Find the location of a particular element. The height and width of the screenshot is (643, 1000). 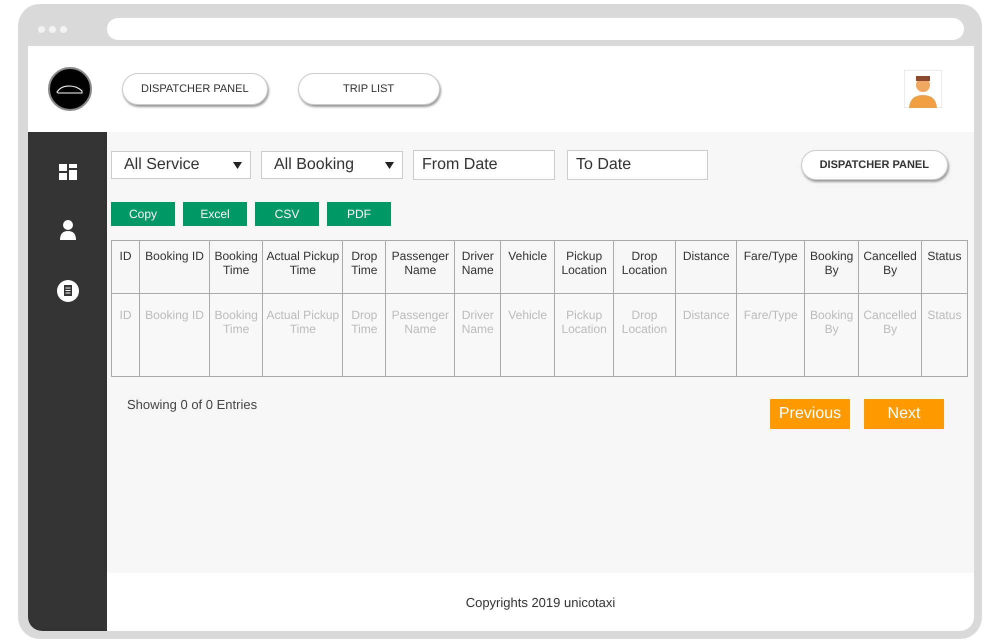

dashboard-icon is located at coordinates (67, 172).